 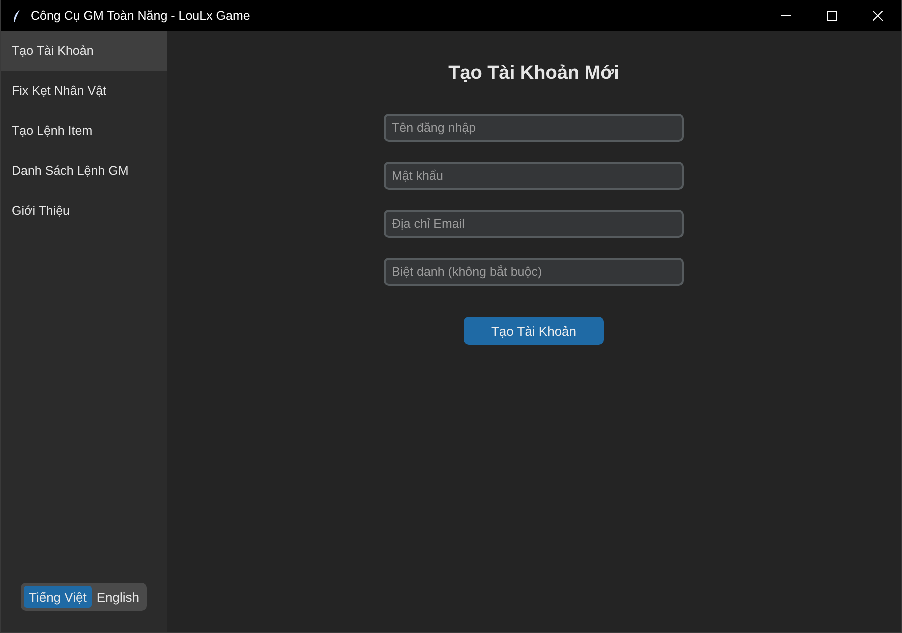 I want to click on input-field: Tên đăng nhập, so click(x=534, y=128).